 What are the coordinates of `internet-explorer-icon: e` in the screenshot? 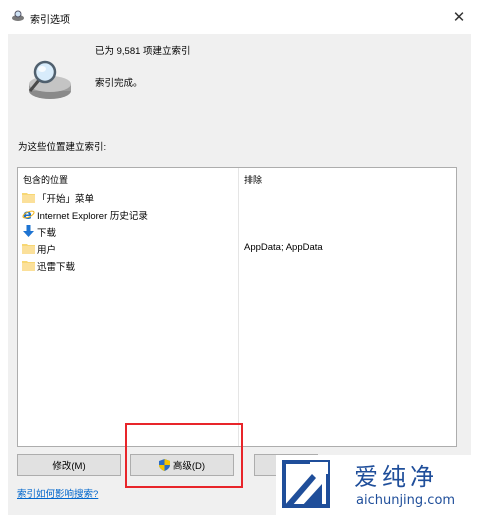 It's located at (28, 214).